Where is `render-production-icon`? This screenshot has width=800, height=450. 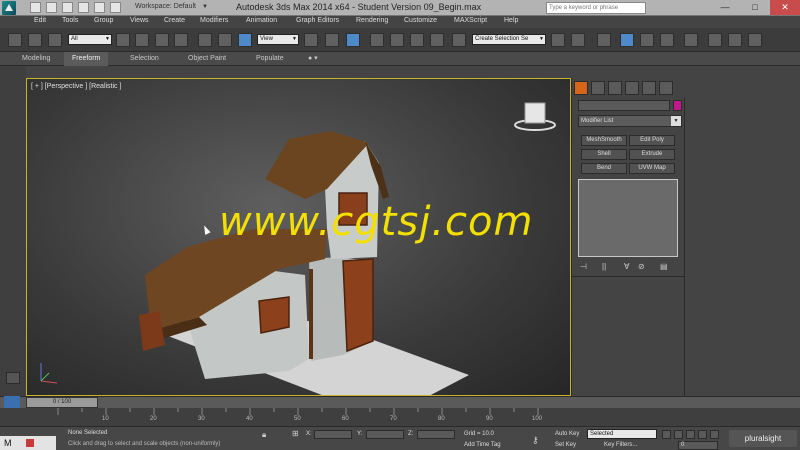
render-production-icon is located at coordinates (755, 40).